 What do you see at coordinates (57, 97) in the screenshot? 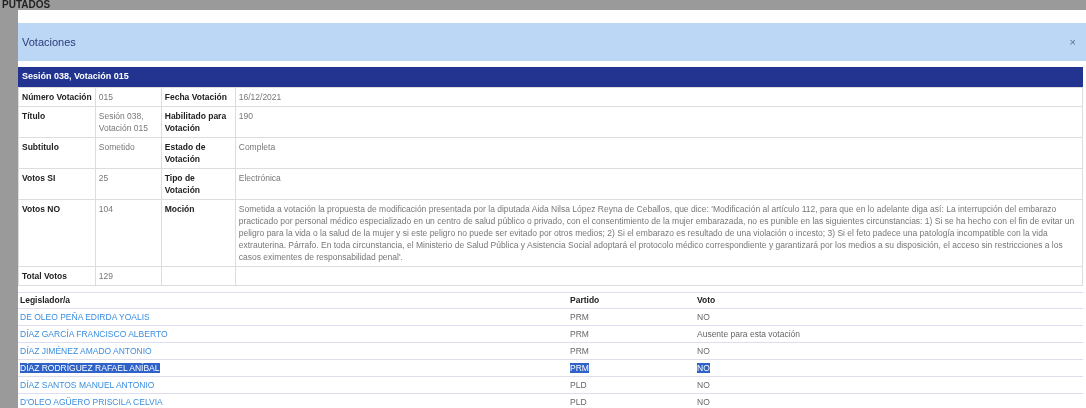
I see `field-label: Número Votación` at bounding box center [57, 97].